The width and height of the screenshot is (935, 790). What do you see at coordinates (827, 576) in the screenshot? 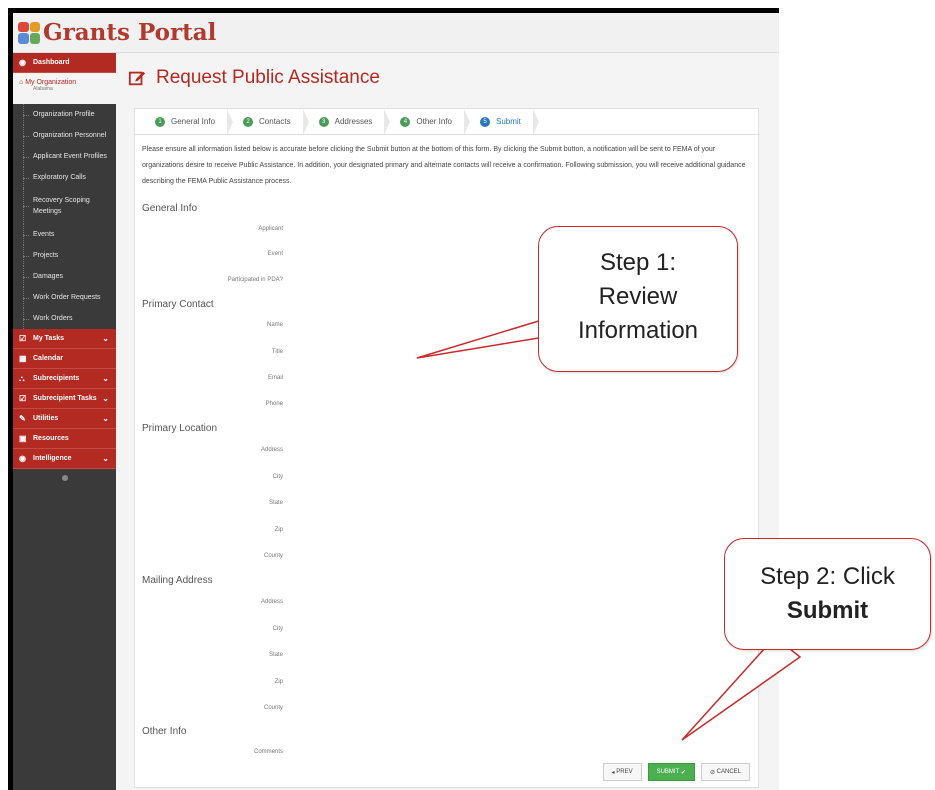
I see `callout-step2-line1: Step 2: Click` at bounding box center [827, 576].